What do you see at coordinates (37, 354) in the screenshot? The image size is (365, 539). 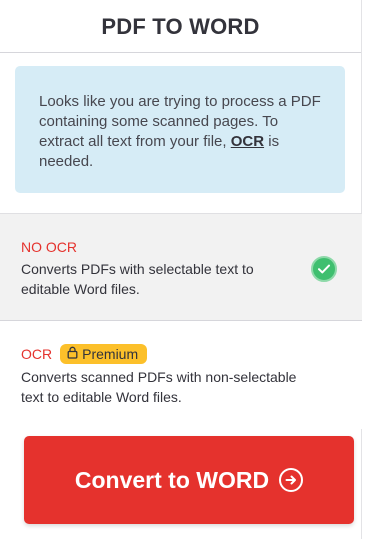 I see `option-ocr-label: OCR` at bounding box center [37, 354].